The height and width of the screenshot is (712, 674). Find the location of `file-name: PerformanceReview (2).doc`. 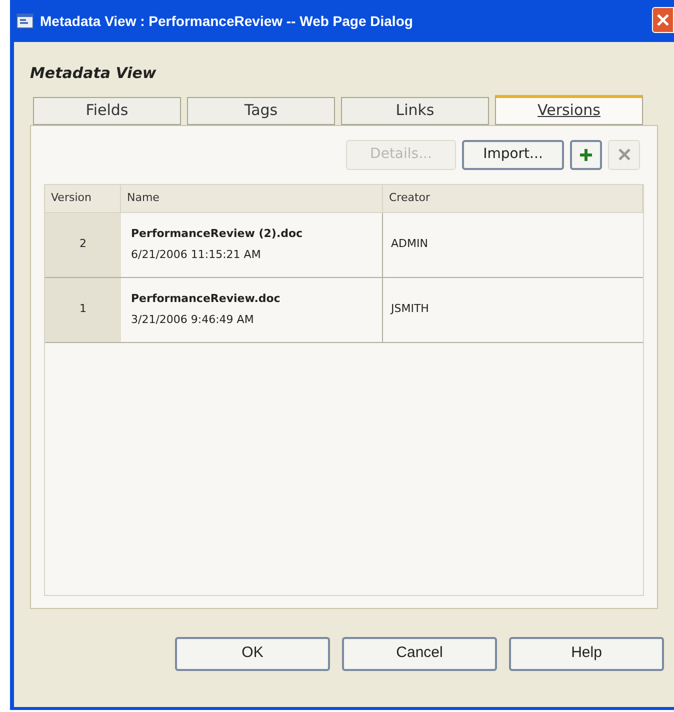

file-name: PerformanceReview (2).doc is located at coordinates (217, 234).